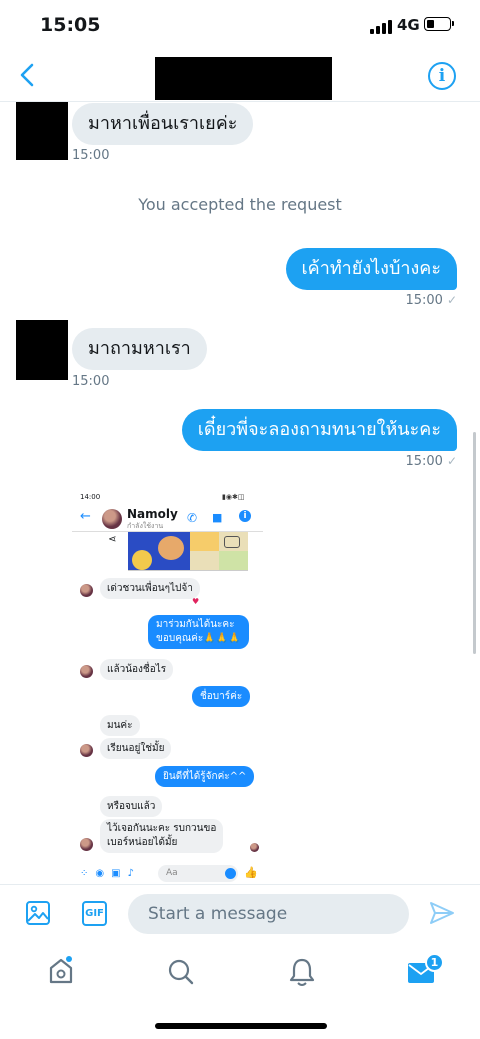  I want to click on home-icon, so click(61, 971).